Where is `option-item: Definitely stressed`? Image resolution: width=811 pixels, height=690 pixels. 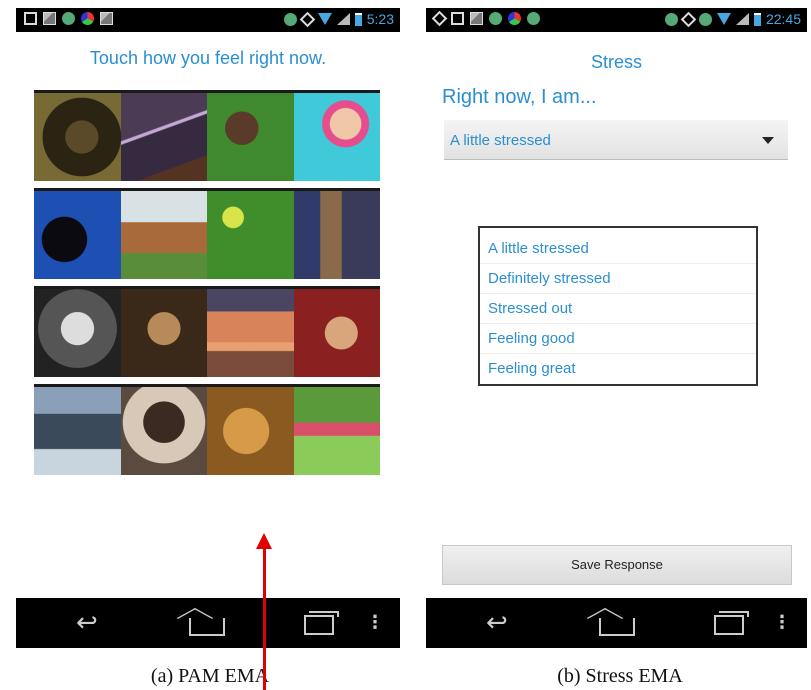 option-item: Definitely stressed is located at coordinates (618, 279).